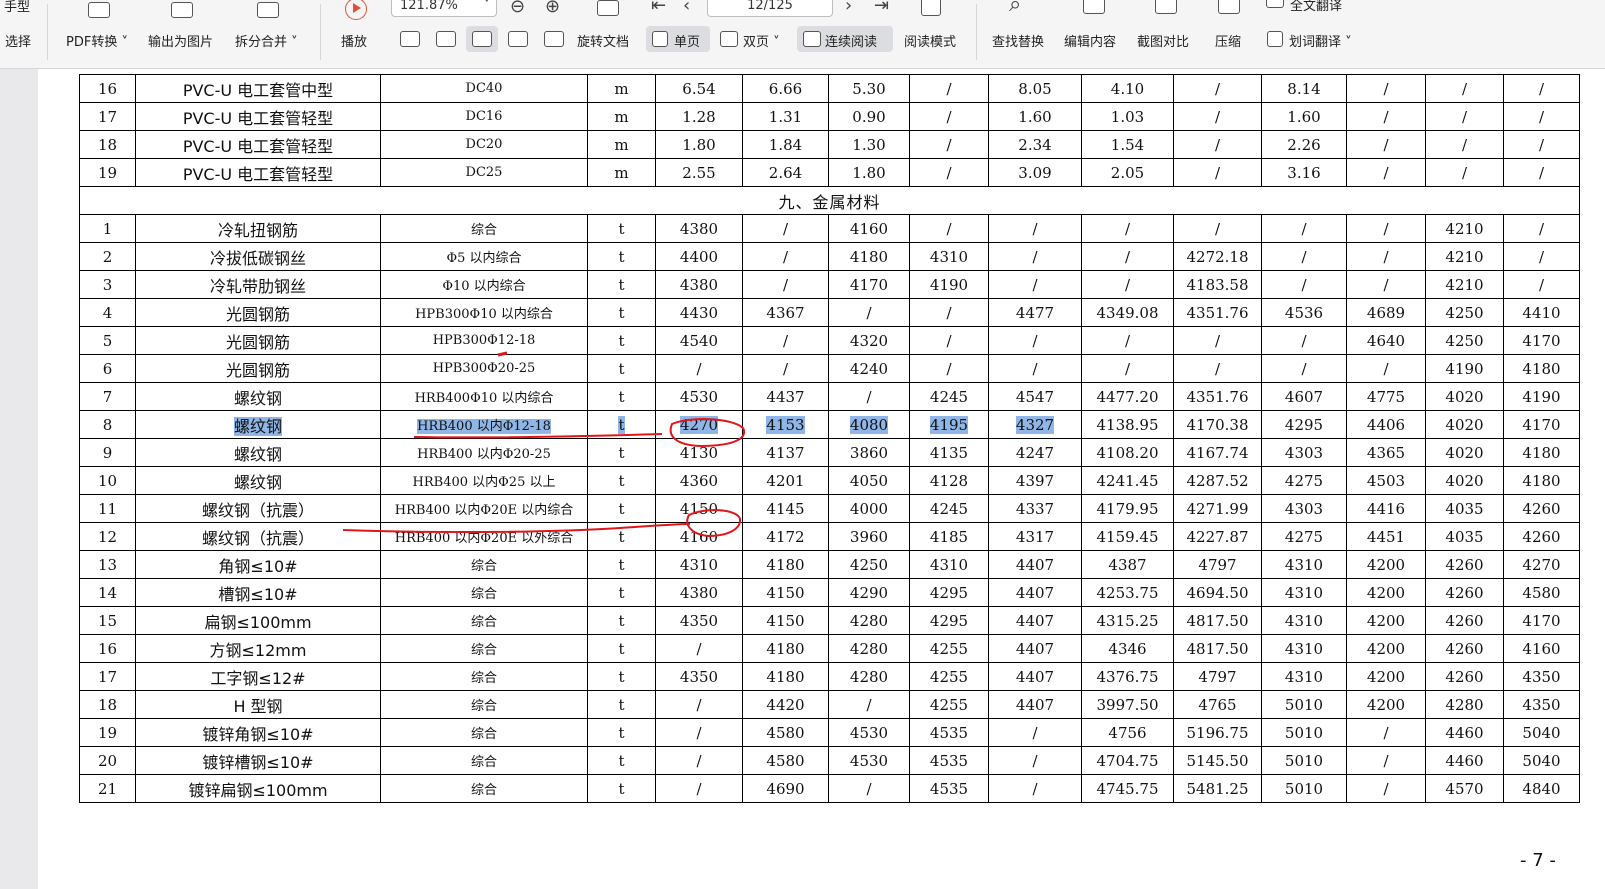 Image resolution: width=1605 pixels, height=889 pixels. I want to click on compress-button: 压缩, so click(1228, 40).